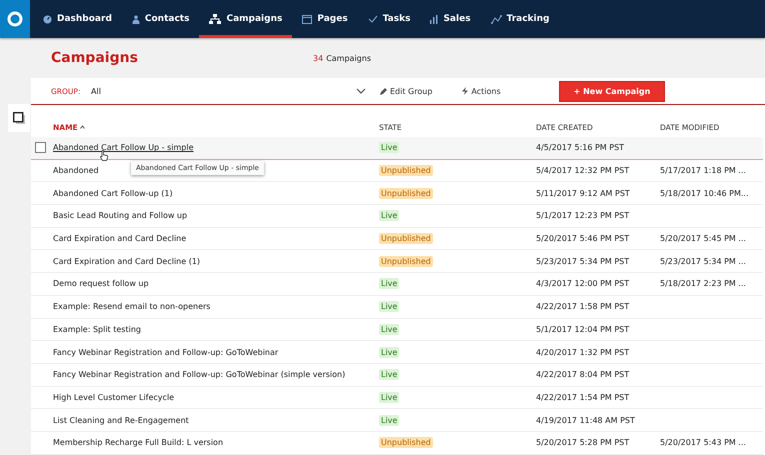 Image resolution: width=765 pixels, height=455 pixels. Describe the element at coordinates (465, 91) in the screenshot. I see `lightning-icon` at that location.